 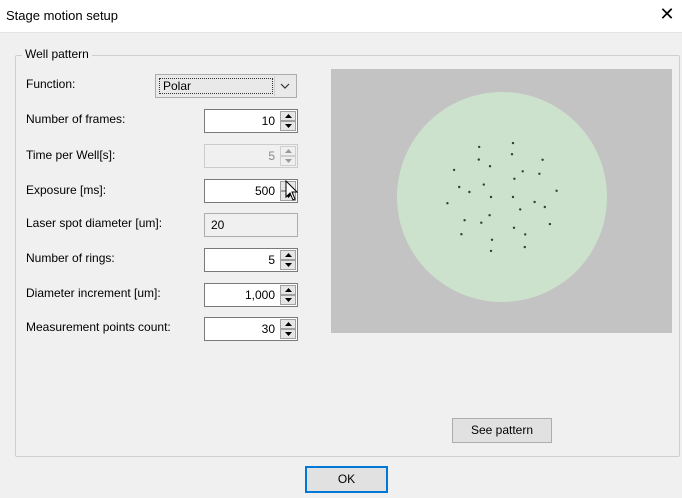 What do you see at coordinates (251, 329) in the screenshot?
I see `points-count-stepper: 30` at bounding box center [251, 329].